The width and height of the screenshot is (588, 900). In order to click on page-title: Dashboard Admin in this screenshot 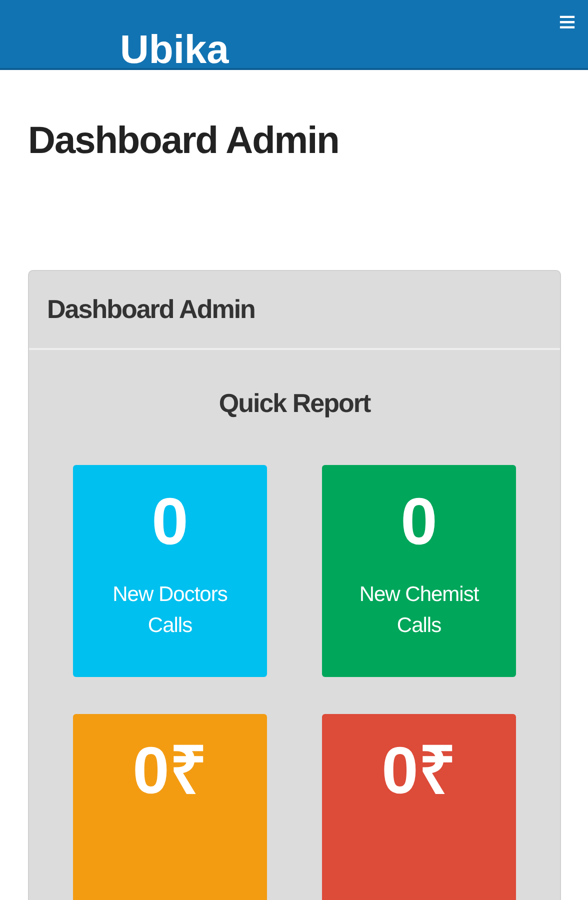, I will do `click(184, 142)`.